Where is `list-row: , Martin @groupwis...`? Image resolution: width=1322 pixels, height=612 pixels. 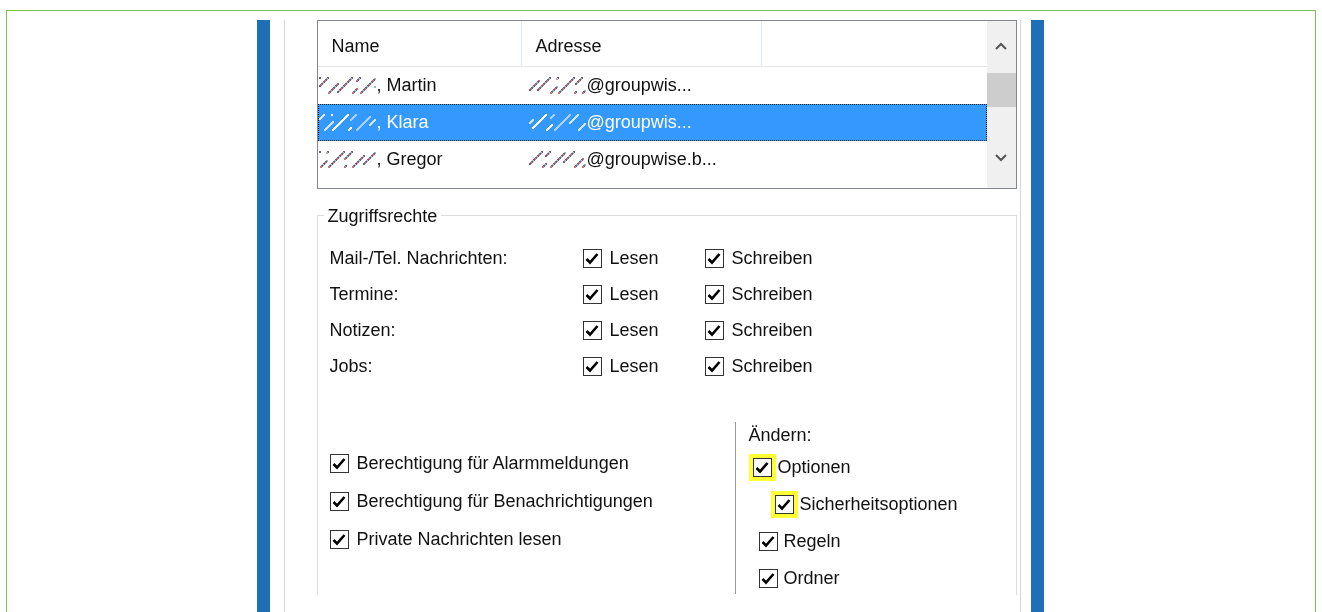 list-row: , Martin @groupwis... is located at coordinates (652, 85).